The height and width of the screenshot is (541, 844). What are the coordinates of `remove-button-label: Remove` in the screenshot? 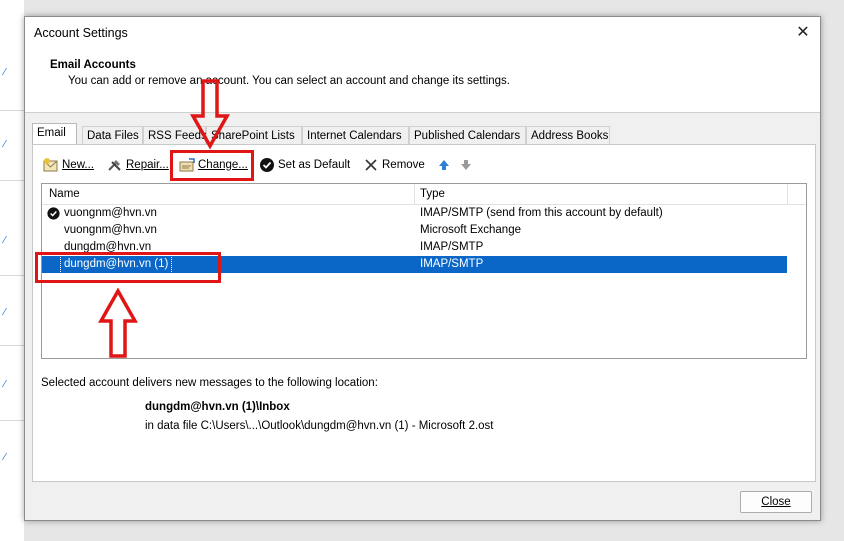 It's located at (403, 165).